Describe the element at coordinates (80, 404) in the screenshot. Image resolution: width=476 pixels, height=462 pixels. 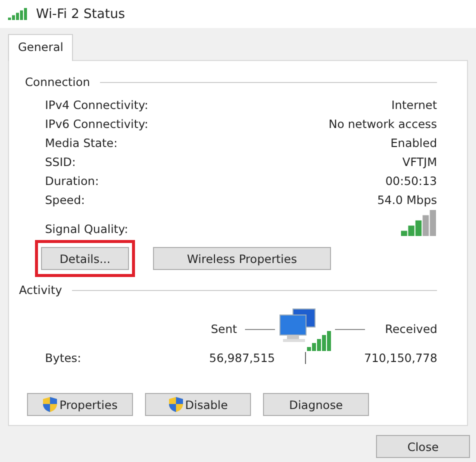
I see `shield-button: Properties` at that location.